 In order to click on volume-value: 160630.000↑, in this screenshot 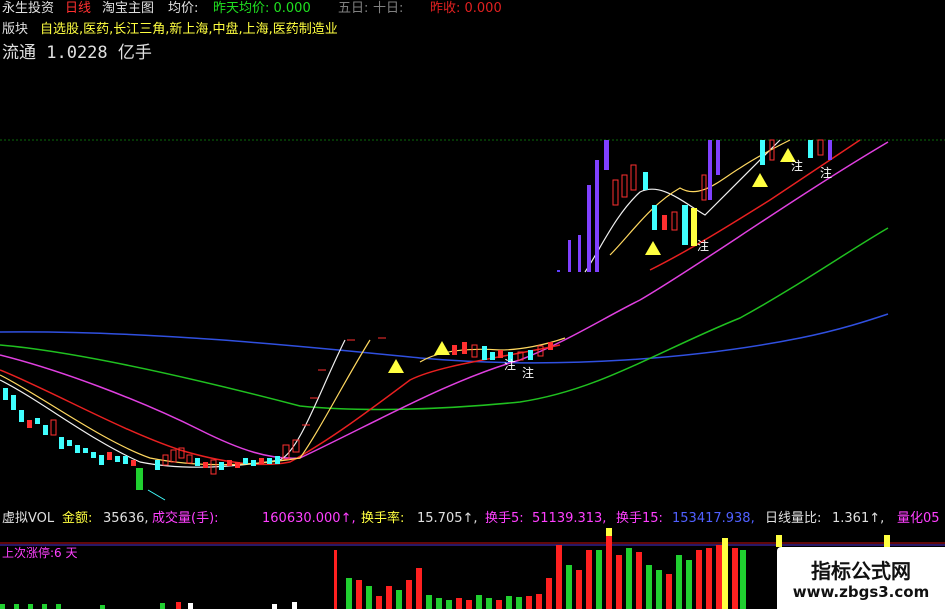, I will do `click(309, 518)`.